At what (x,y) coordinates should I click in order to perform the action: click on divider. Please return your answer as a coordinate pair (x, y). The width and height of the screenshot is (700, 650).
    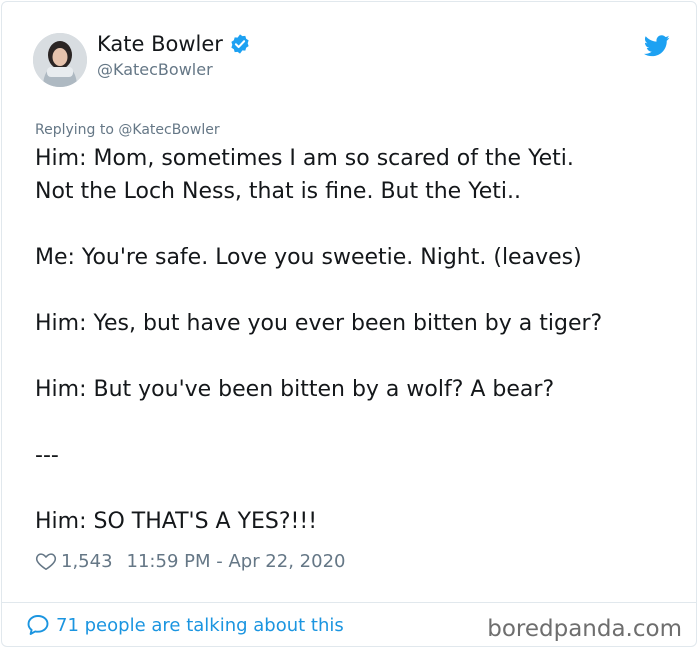
    Looking at the image, I should click on (349, 602).